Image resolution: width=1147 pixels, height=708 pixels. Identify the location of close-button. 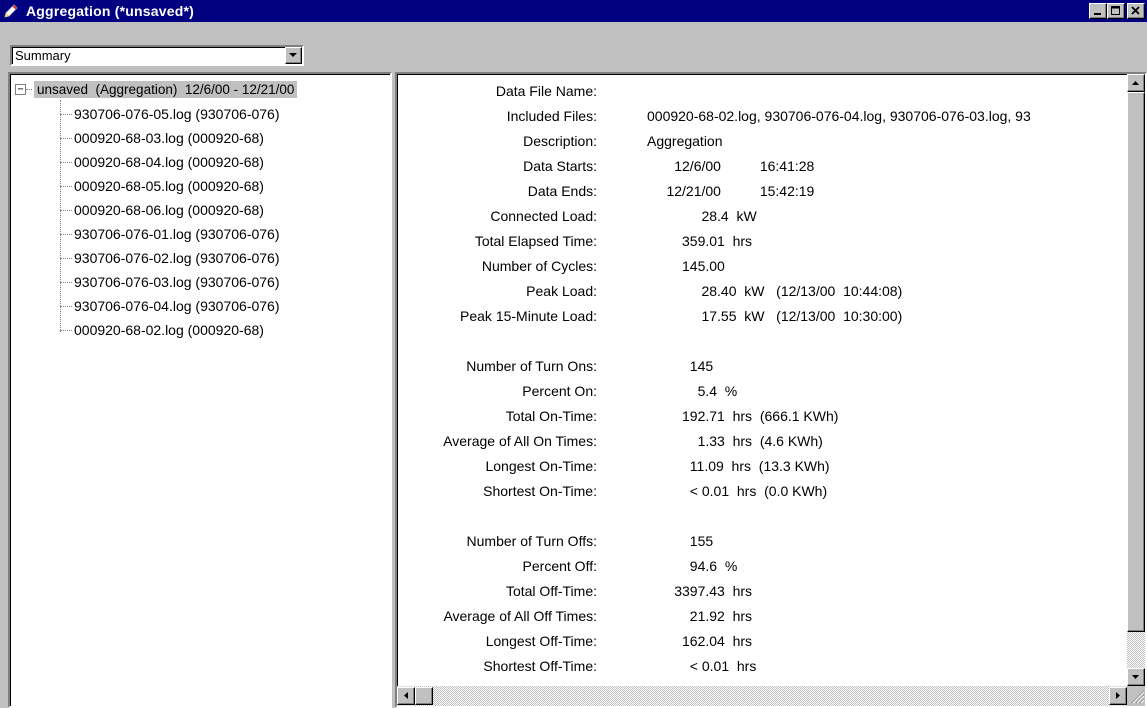
(1136, 11).